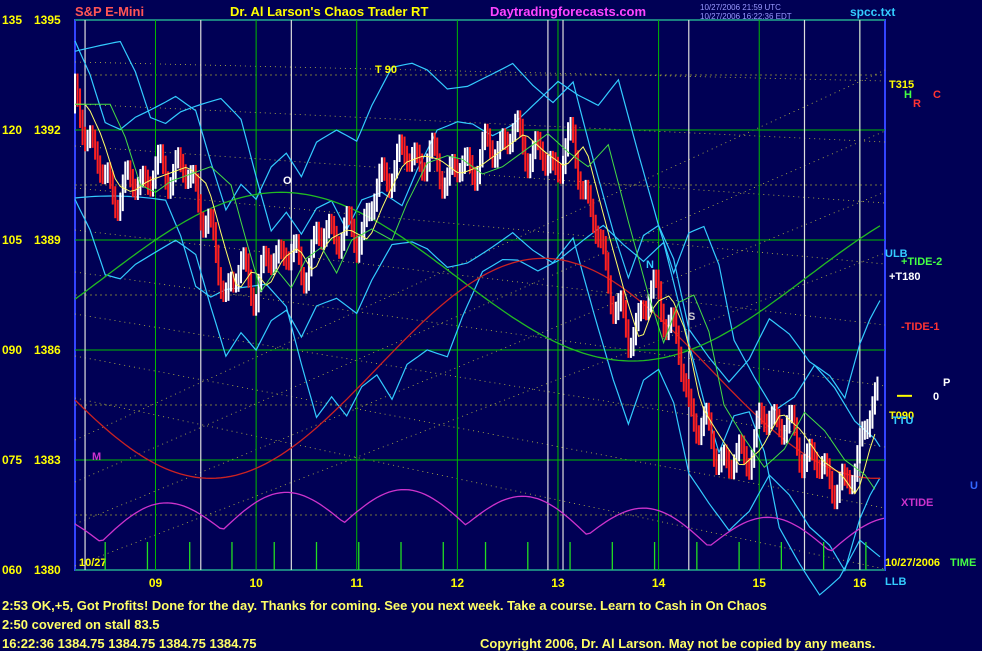 Image resolution: width=982 pixels, height=651 pixels. Describe the element at coordinates (760, 583) in the screenshot. I see `x-tick-label: 15` at that location.